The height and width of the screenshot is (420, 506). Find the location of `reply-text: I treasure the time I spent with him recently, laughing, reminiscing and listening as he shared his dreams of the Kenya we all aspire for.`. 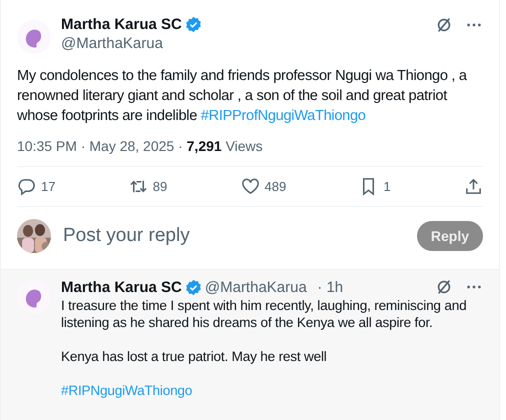

reply-text: I treasure the time I spent with him recently, laughing, reminiscing and listening as he shared his dreams of the Kenya we all aspire for. is located at coordinates (264, 314).